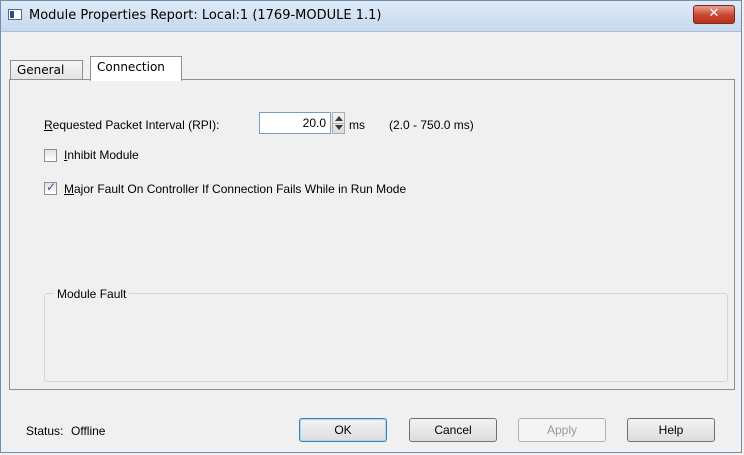 The image size is (744, 455). What do you see at coordinates (671, 430) in the screenshot?
I see `help-button: Help` at bounding box center [671, 430].